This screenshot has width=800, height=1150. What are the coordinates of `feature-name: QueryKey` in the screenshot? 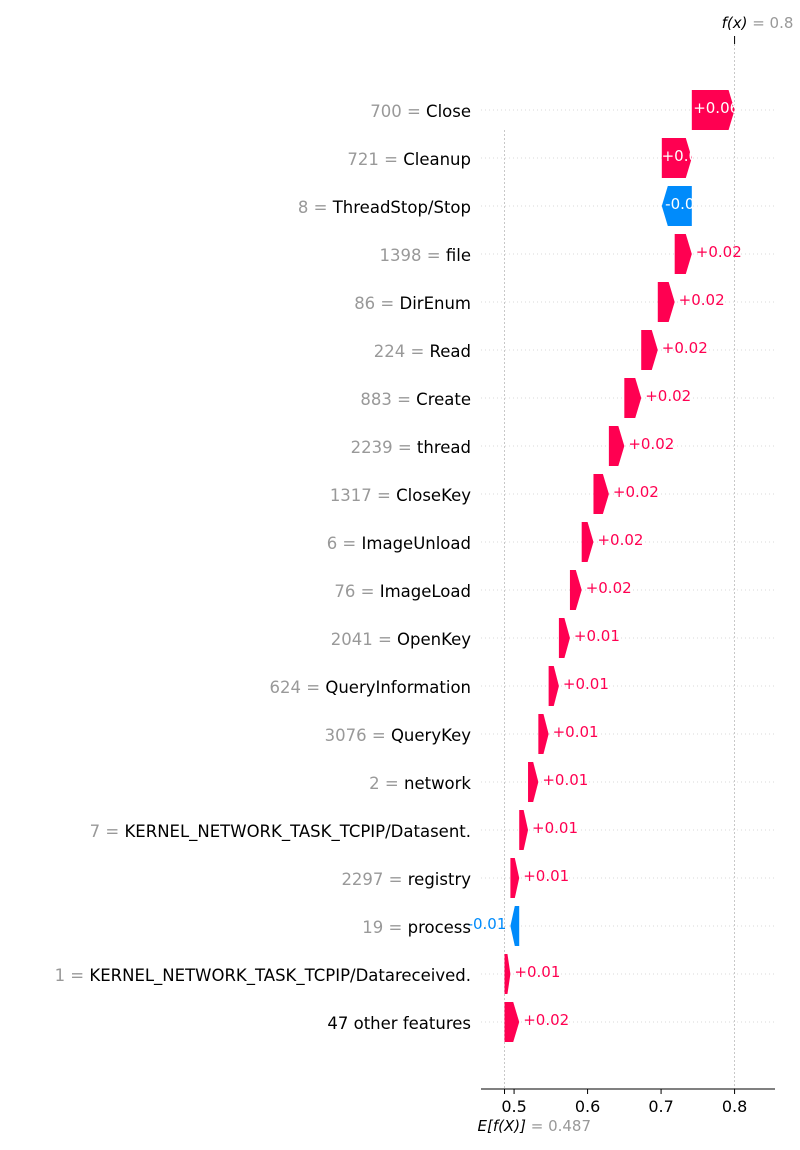 It's located at (431, 735).